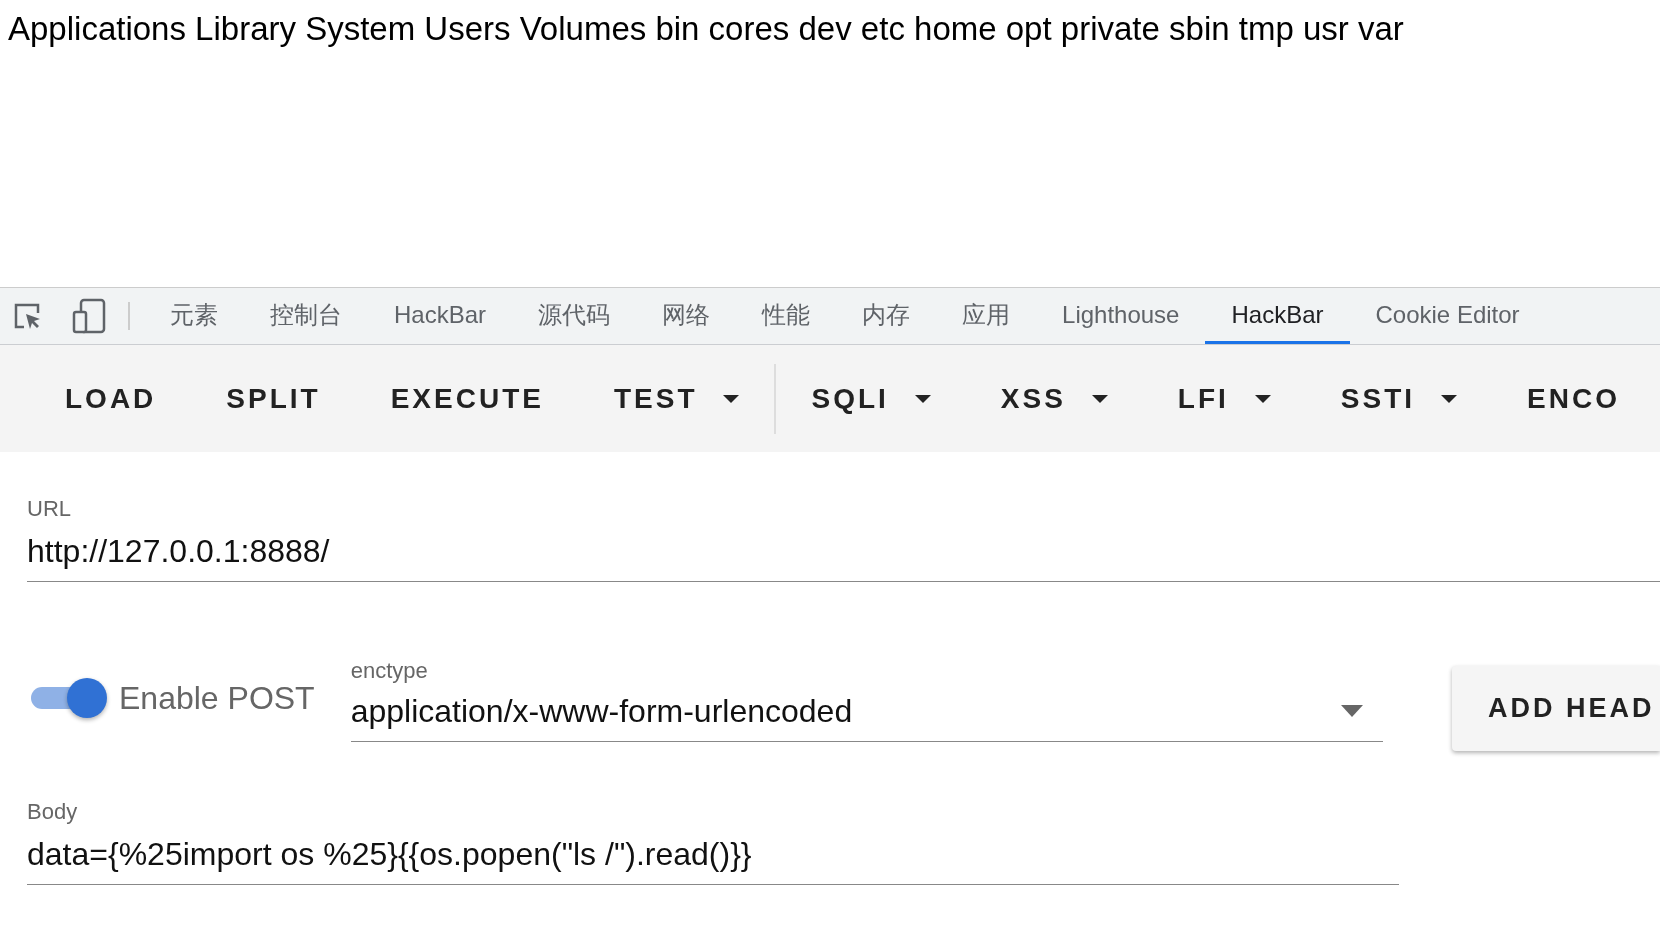 The height and width of the screenshot is (926, 1660). Describe the element at coordinates (440, 316) in the screenshot. I see `devtools-tab: HackBar` at that location.